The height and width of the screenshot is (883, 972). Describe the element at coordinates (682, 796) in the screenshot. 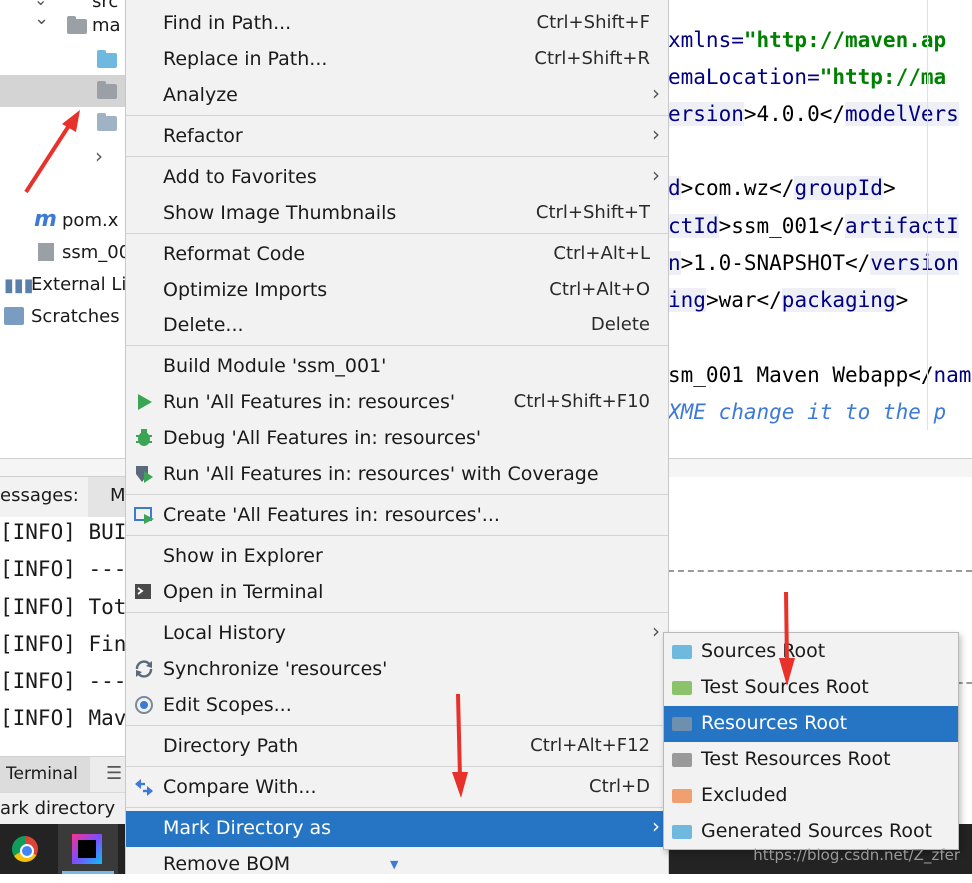

I see `excluded-icon` at that location.